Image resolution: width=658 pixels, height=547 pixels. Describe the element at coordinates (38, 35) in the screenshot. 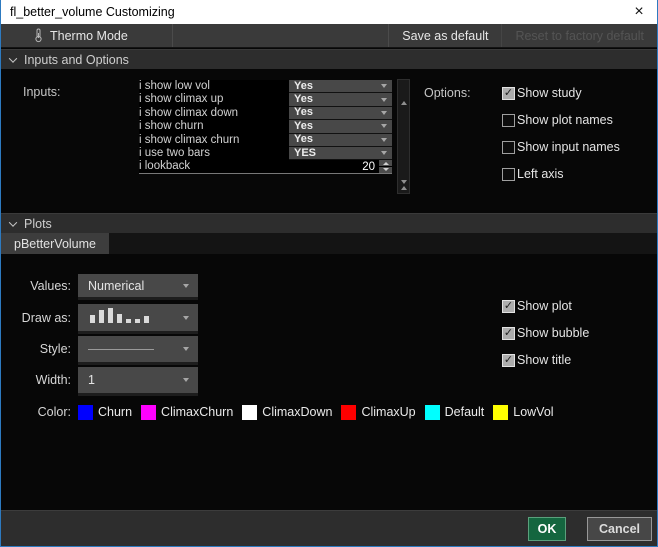

I see `thermometer-icon` at that location.